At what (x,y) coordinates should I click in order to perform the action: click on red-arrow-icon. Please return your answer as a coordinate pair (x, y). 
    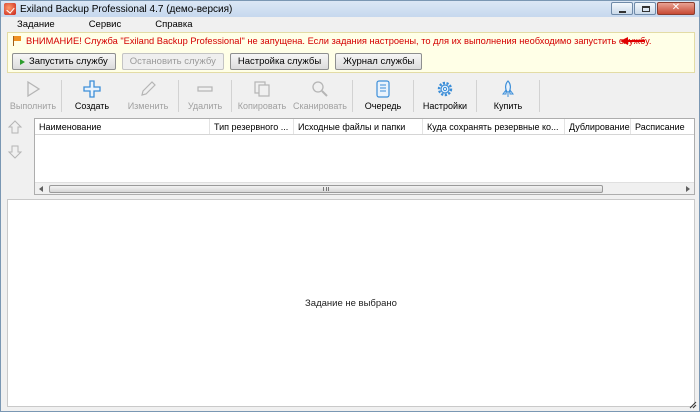
    Looking at the image, I should click on (632, 41).